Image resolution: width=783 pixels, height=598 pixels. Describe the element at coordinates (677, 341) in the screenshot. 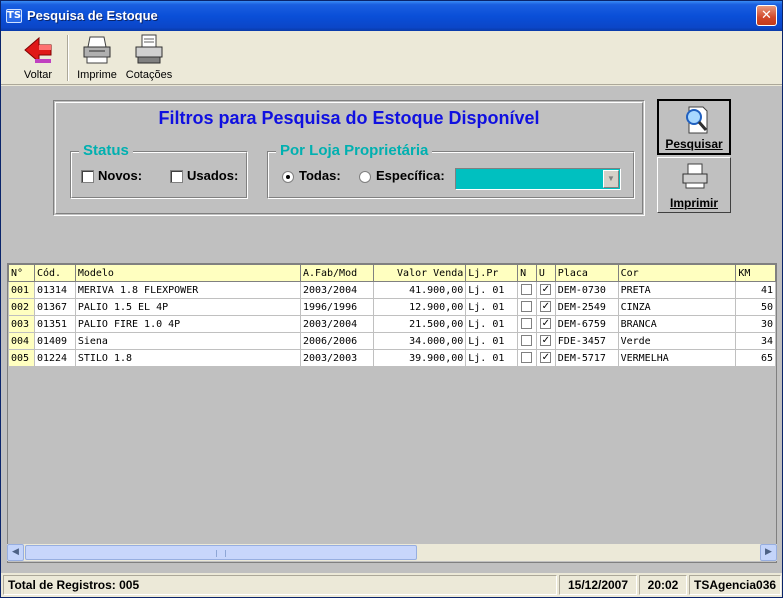

I see `cell-cor: Verde` at that location.